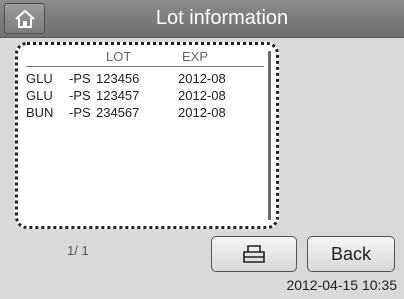 The image size is (404, 299). Describe the element at coordinates (118, 78) in the screenshot. I see `lot-cell: 123456` at that location.